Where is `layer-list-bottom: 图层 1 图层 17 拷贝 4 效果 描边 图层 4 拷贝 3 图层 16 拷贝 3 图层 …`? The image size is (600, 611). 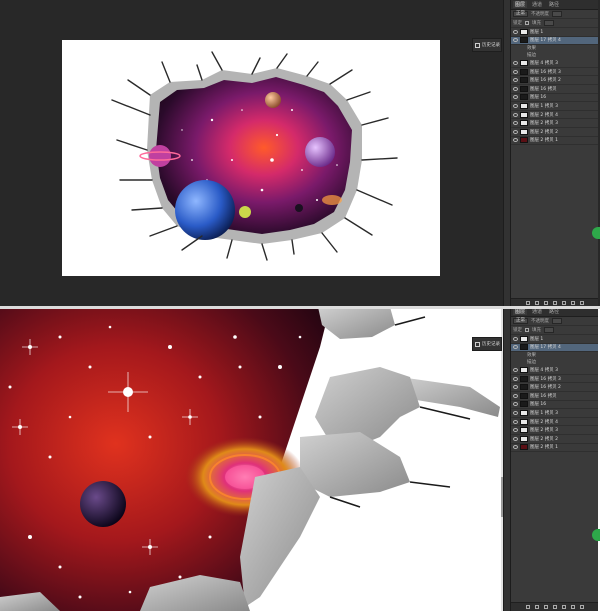 layer-list-bottom: 图层 1 图层 17 拷贝 4 效果 描边 图层 4 拷贝 3 图层 16 拷贝 3 图层 … is located at coordinates (554, 394).